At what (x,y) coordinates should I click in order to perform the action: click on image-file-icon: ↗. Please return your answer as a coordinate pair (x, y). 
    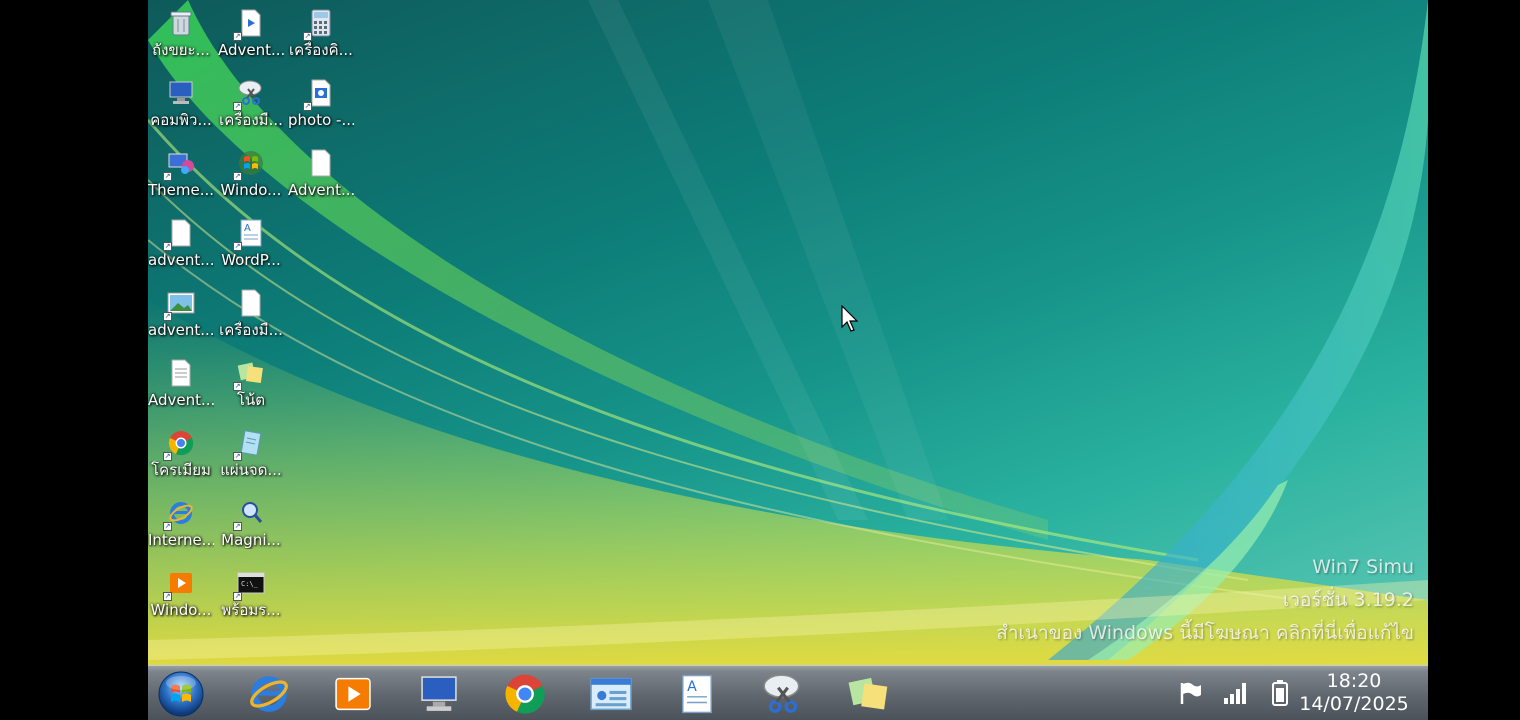
    Looking at the image, I should click on (179, 304).